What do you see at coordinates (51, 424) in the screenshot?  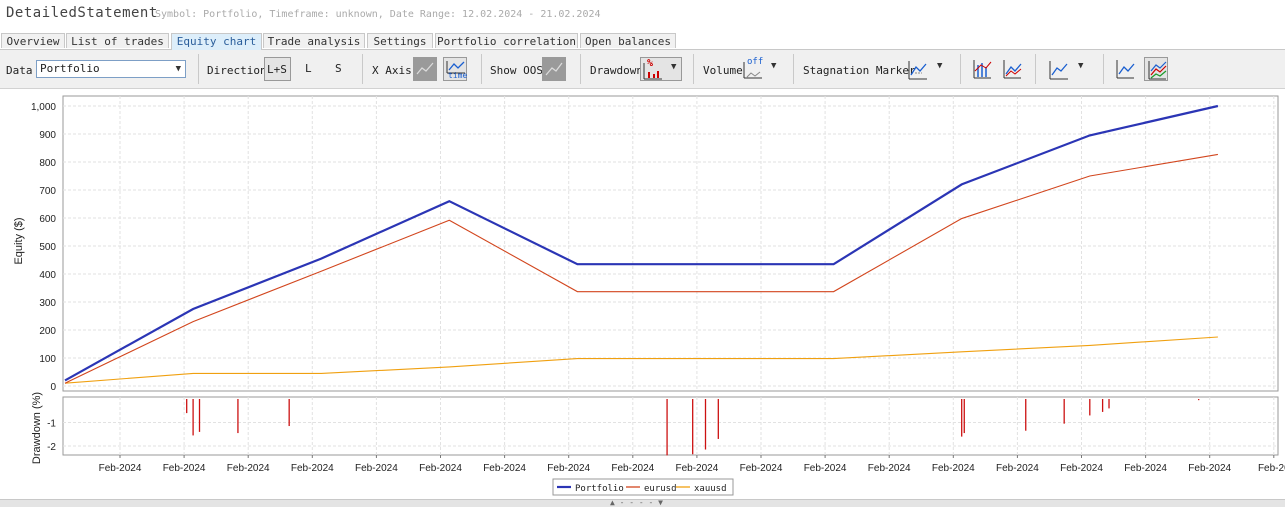 I see `drawdown-y-tick-label: -1` at bounding box center [51, 424].